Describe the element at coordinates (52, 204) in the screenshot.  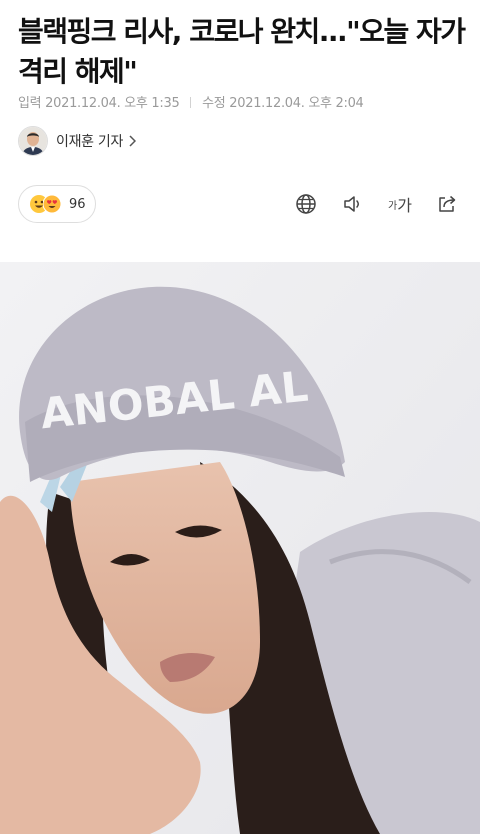
I see `heart-eyes-emoji-icon` at that location.